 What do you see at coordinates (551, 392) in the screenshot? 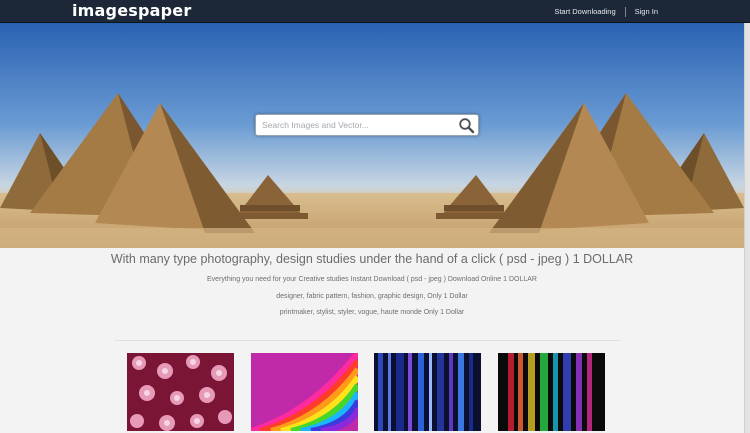
I see `thumbnail-color-spectrum-bars` at bounding box center [551, 392].